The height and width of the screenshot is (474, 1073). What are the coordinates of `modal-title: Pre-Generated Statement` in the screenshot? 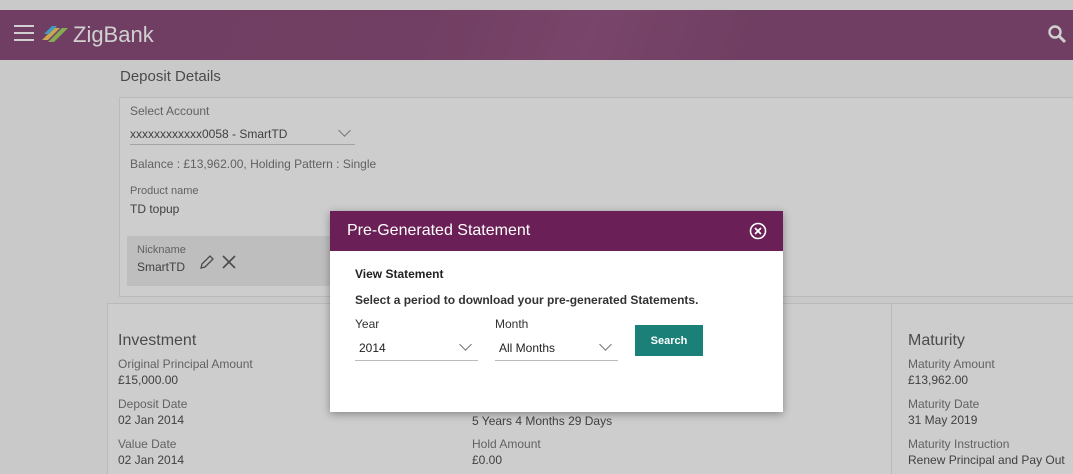 It's located at (439, 230).